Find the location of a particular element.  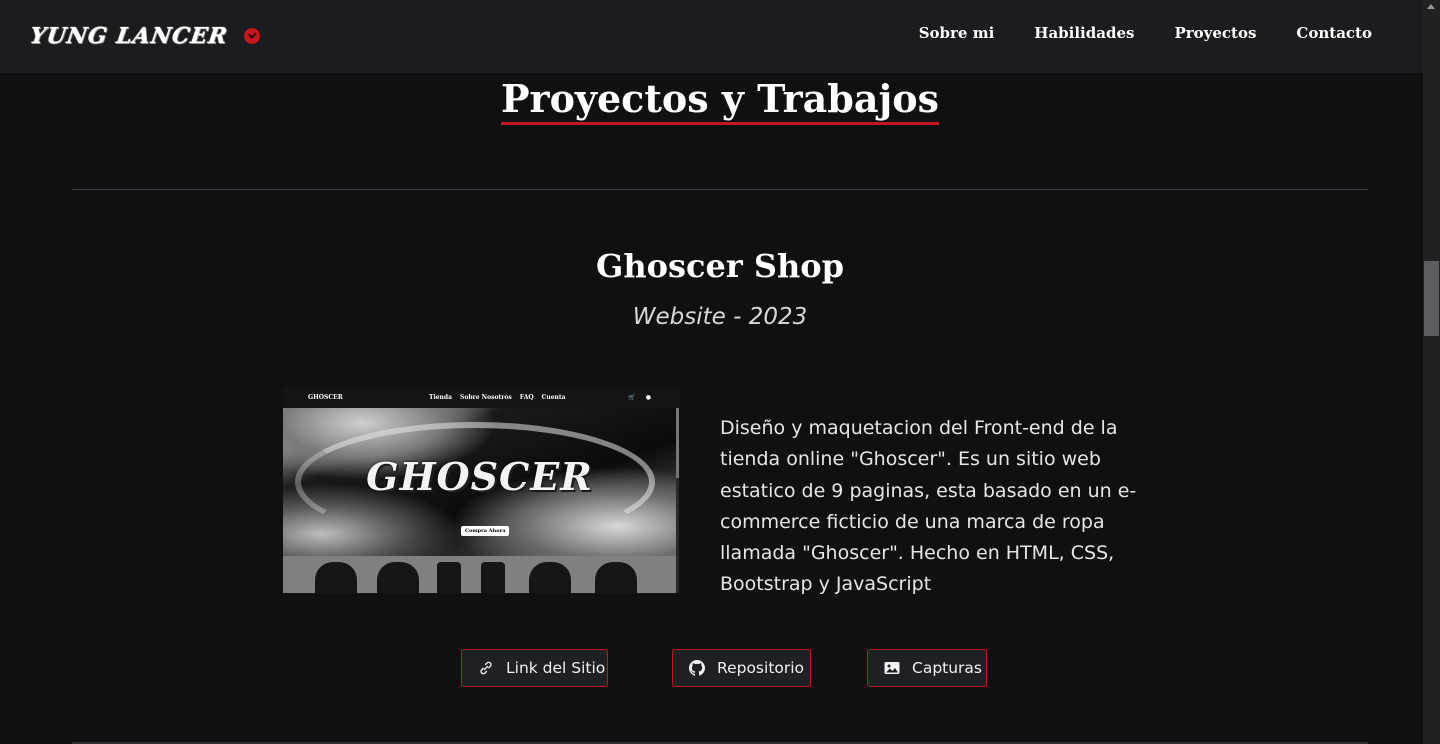

section-divider is located at coordinates (720, 189).